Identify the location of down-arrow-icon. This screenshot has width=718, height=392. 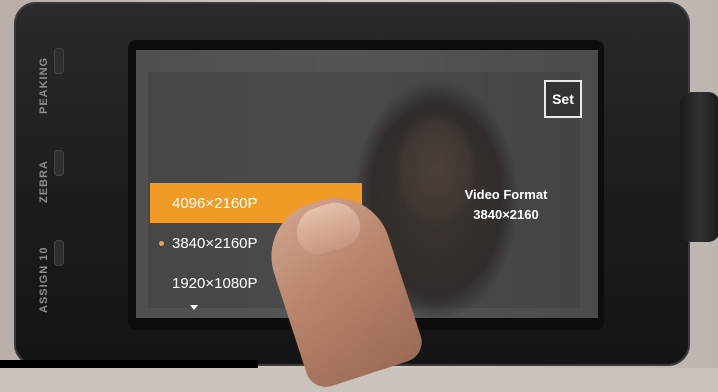
(194, 307).